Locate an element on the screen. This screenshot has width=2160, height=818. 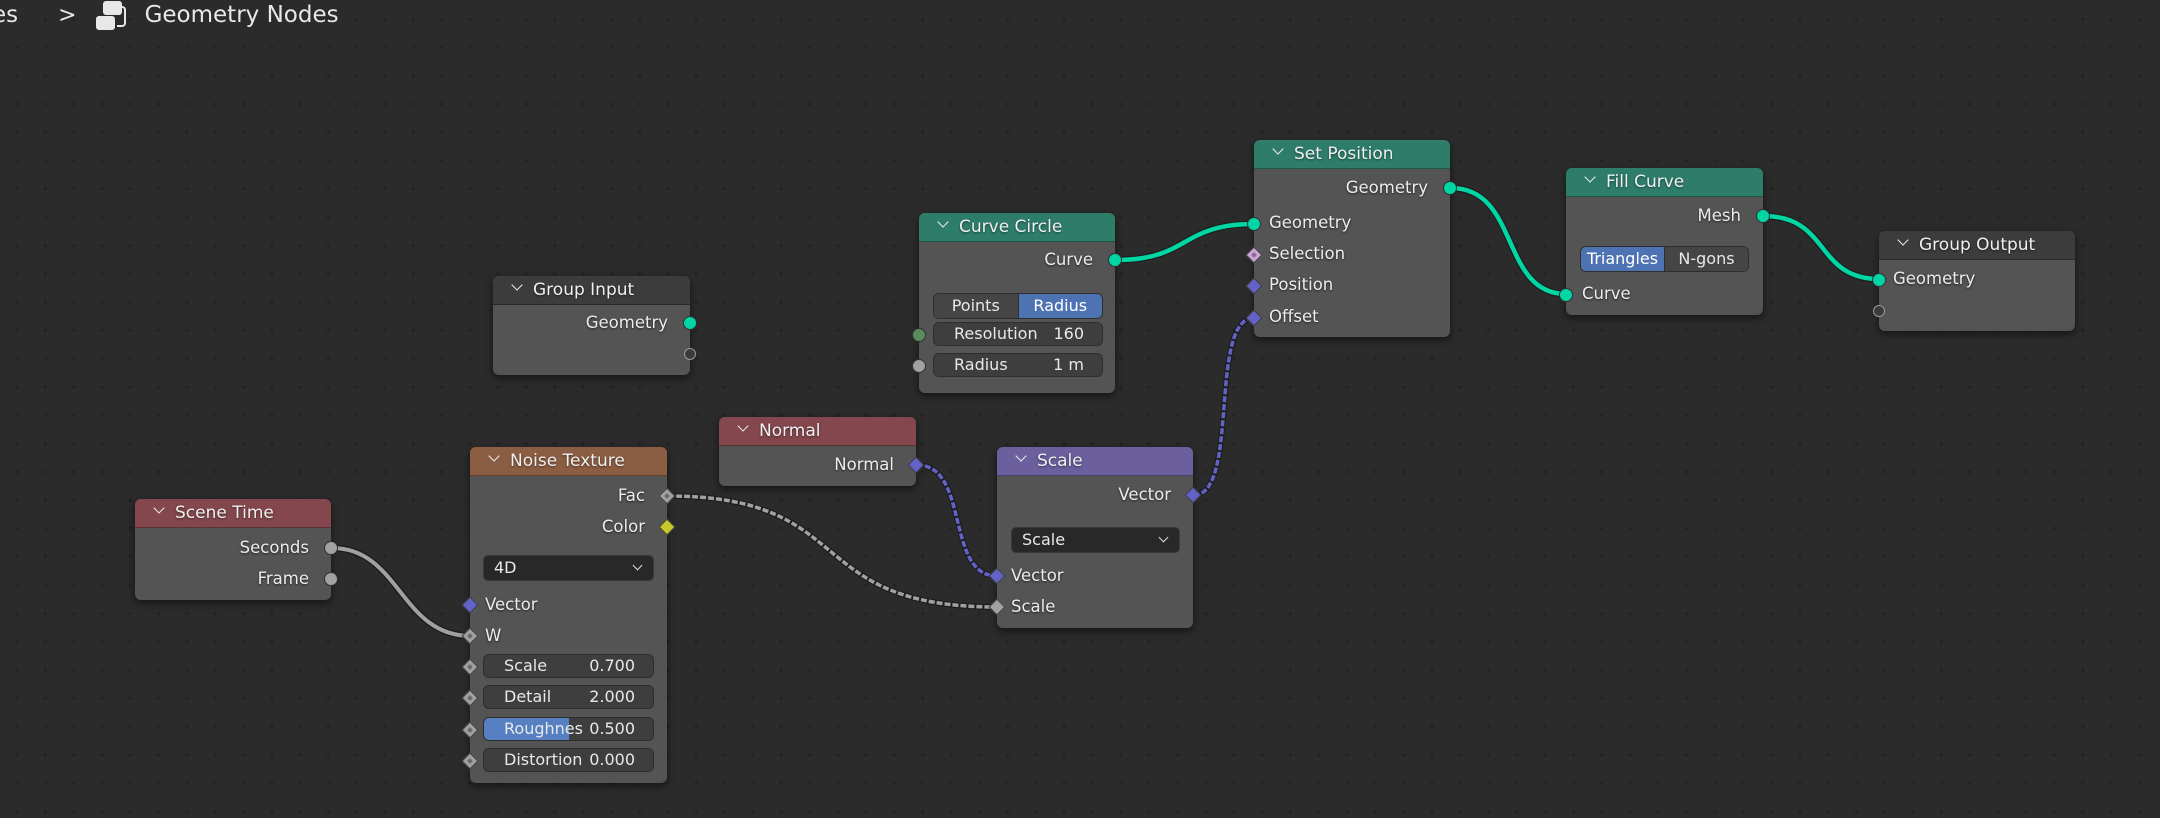
link-geometry-to-curve is located at coordinates (1508, 241).